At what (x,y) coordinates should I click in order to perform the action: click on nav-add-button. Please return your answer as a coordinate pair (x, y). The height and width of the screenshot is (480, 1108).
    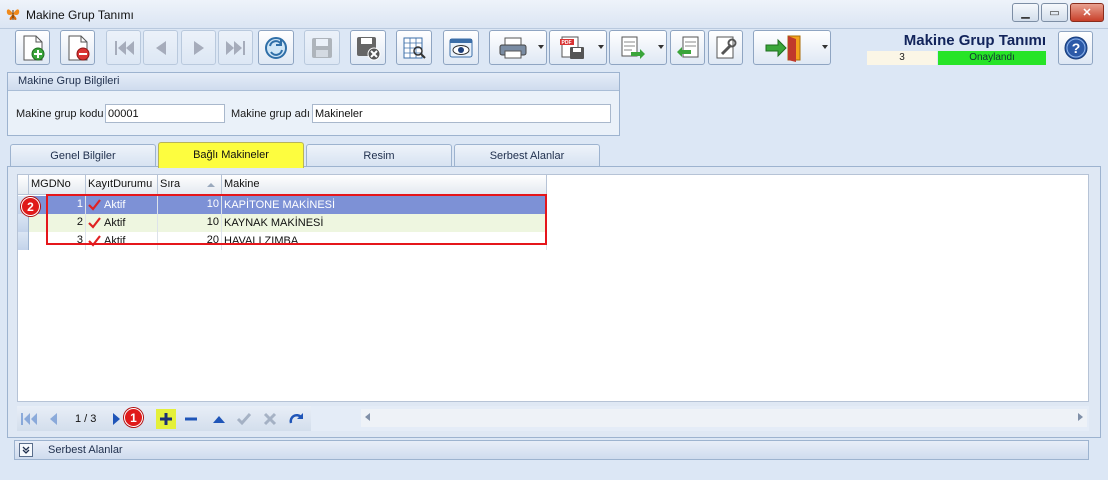
    Looking at the image, I should click on (166, 419).